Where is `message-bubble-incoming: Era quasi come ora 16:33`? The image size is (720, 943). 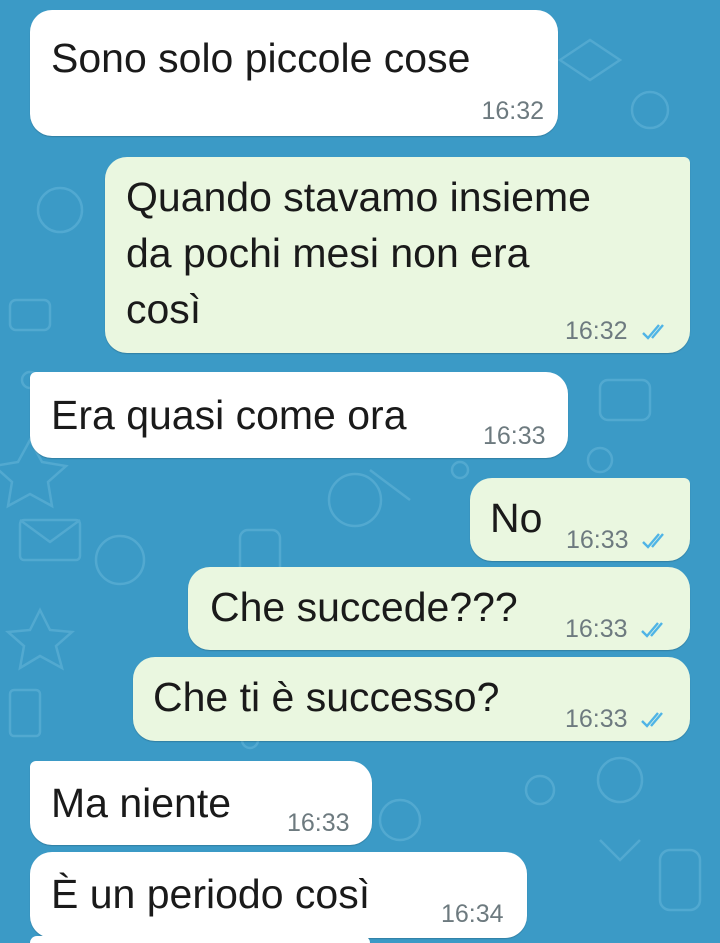 message-bubble-incoming: Era quasi come ora 16:33 is located at coordinates (299, 415).